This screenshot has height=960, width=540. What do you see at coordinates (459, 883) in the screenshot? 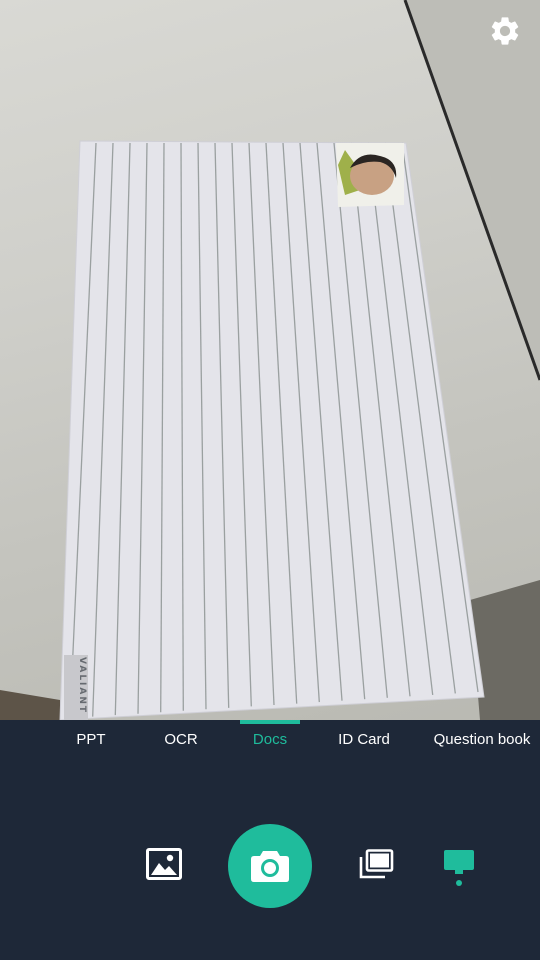
I see `active-mode-dot` at bounding box center [459, 883].